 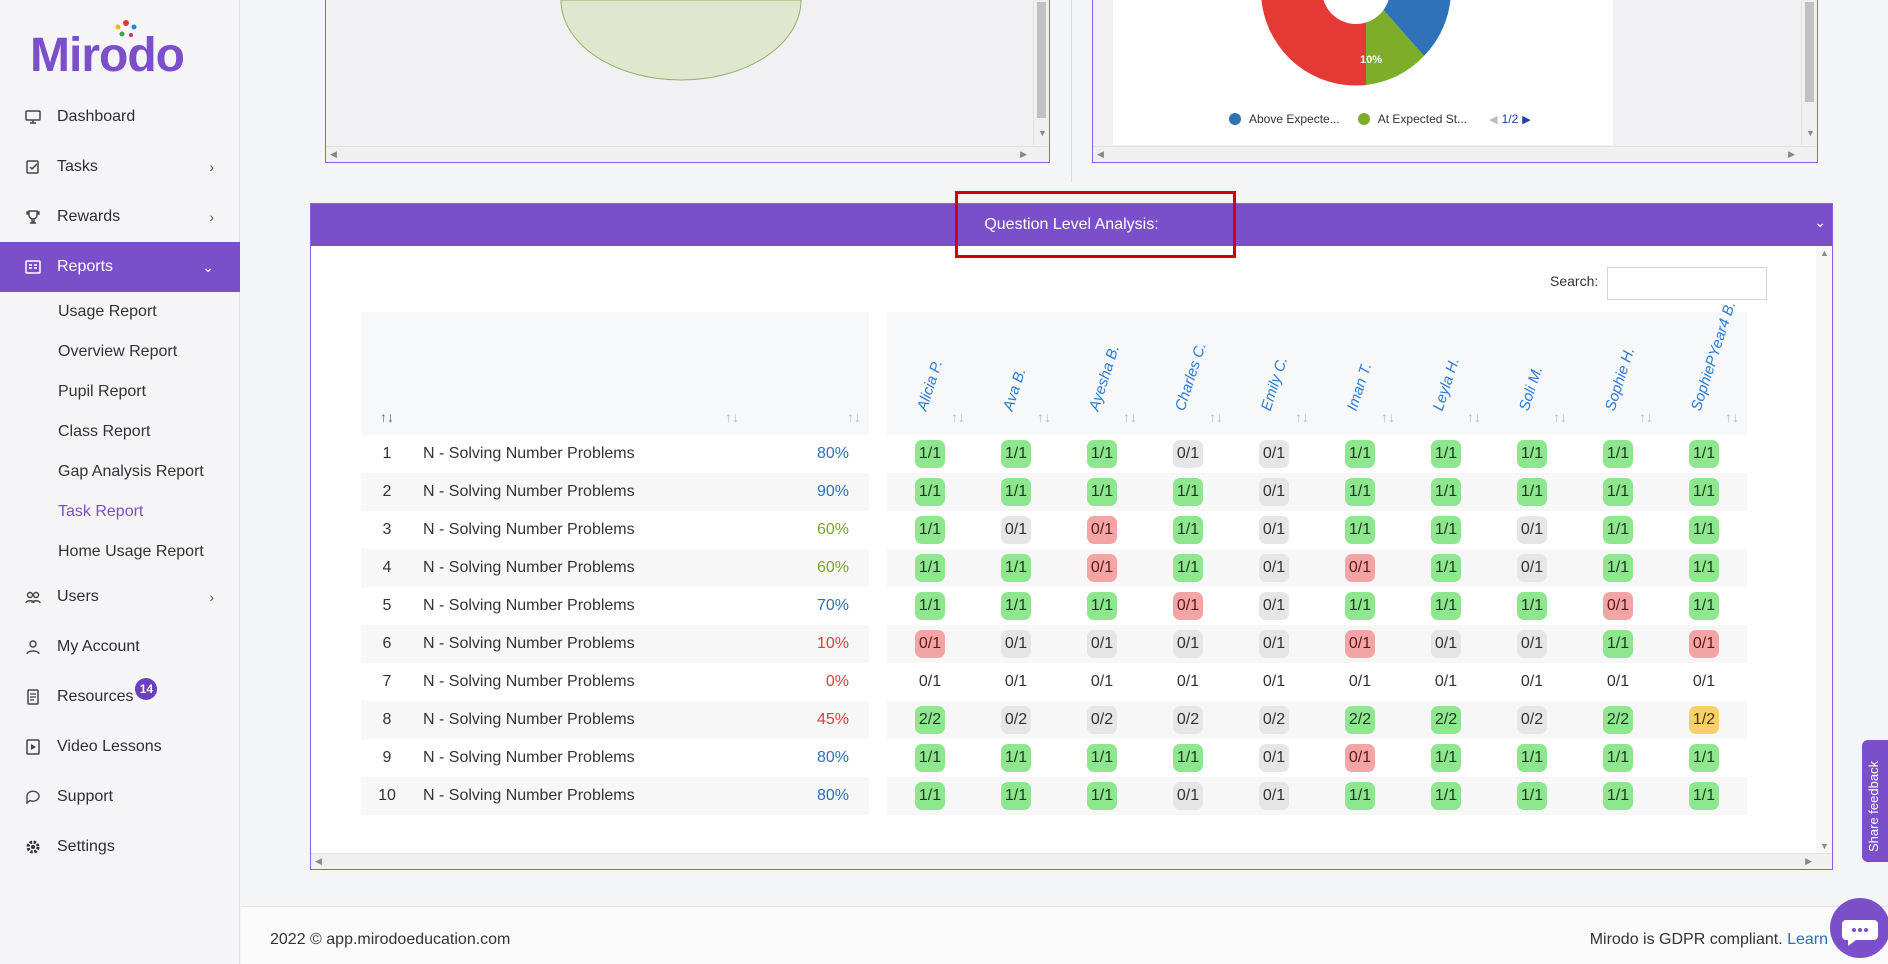 What do you see at coordinates (1188, 373) in the screenshot?
I see `col-pupil-header: Charles C. ↑↓` at bounding box center [1188, 373].